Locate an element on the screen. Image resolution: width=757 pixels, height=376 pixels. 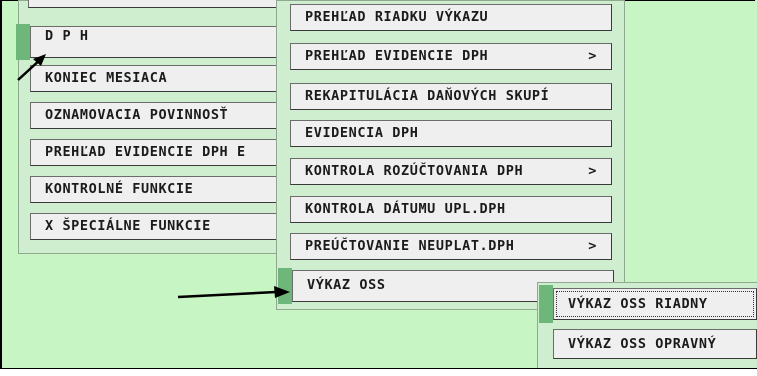
annotation-arrow-dph is located at coordinates (31, 67).